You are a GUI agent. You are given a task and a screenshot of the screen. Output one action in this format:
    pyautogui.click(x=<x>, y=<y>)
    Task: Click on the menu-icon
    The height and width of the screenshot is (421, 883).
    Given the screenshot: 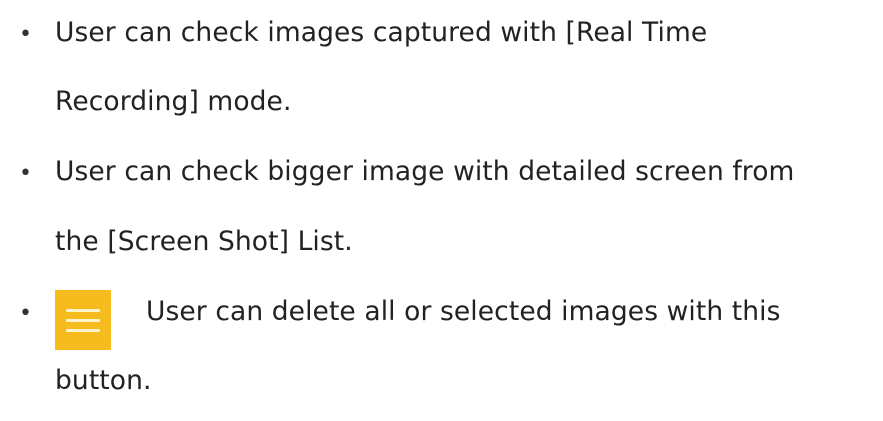 What is the action you would take?
    pyautogui.click(x=83, y=320)
    